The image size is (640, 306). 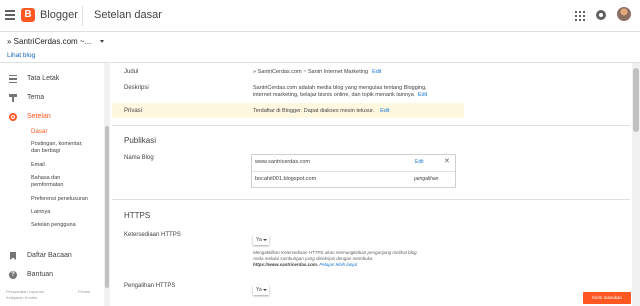 I want to click on sidebar-item-label: Tata Letak, so click(x=43, y=78).